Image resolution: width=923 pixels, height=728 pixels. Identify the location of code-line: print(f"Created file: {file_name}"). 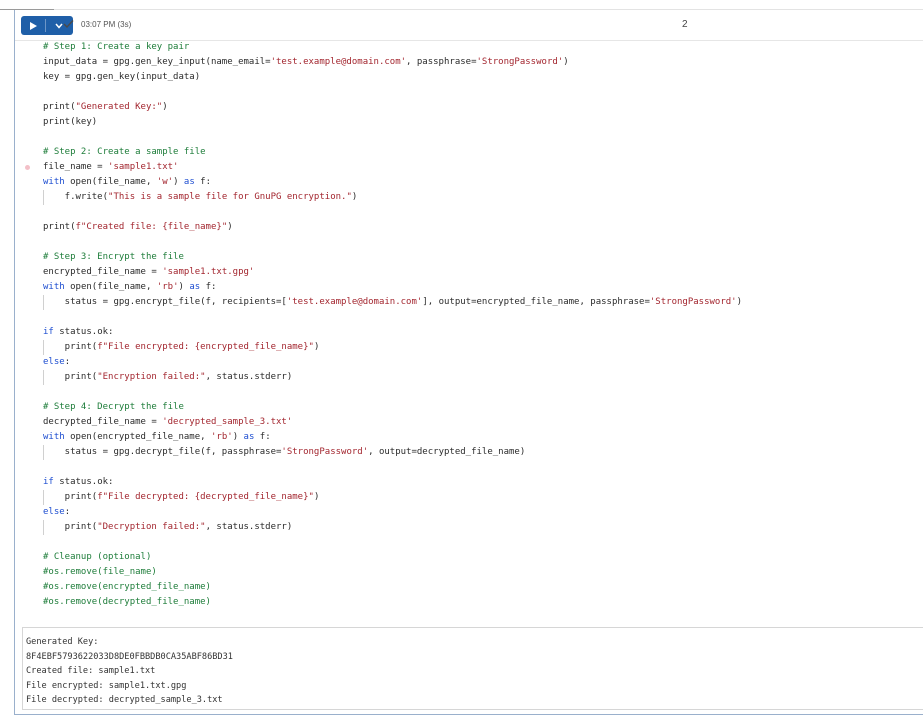
(138, 227).